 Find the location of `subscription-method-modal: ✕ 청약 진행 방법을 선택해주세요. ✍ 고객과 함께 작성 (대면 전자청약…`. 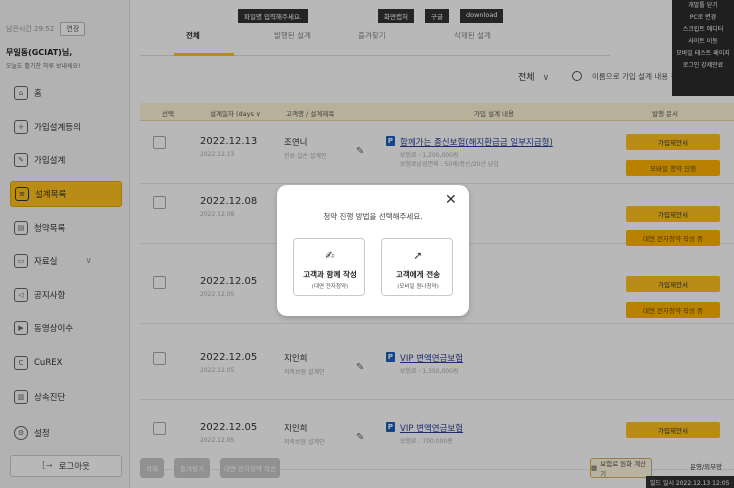

subscription-method-modal: ✕ 청약 진행 방법을 선택해주세요. ✍ 고객과 함께 작성 (대면 전자청약… is located at coordinates (373, 250).